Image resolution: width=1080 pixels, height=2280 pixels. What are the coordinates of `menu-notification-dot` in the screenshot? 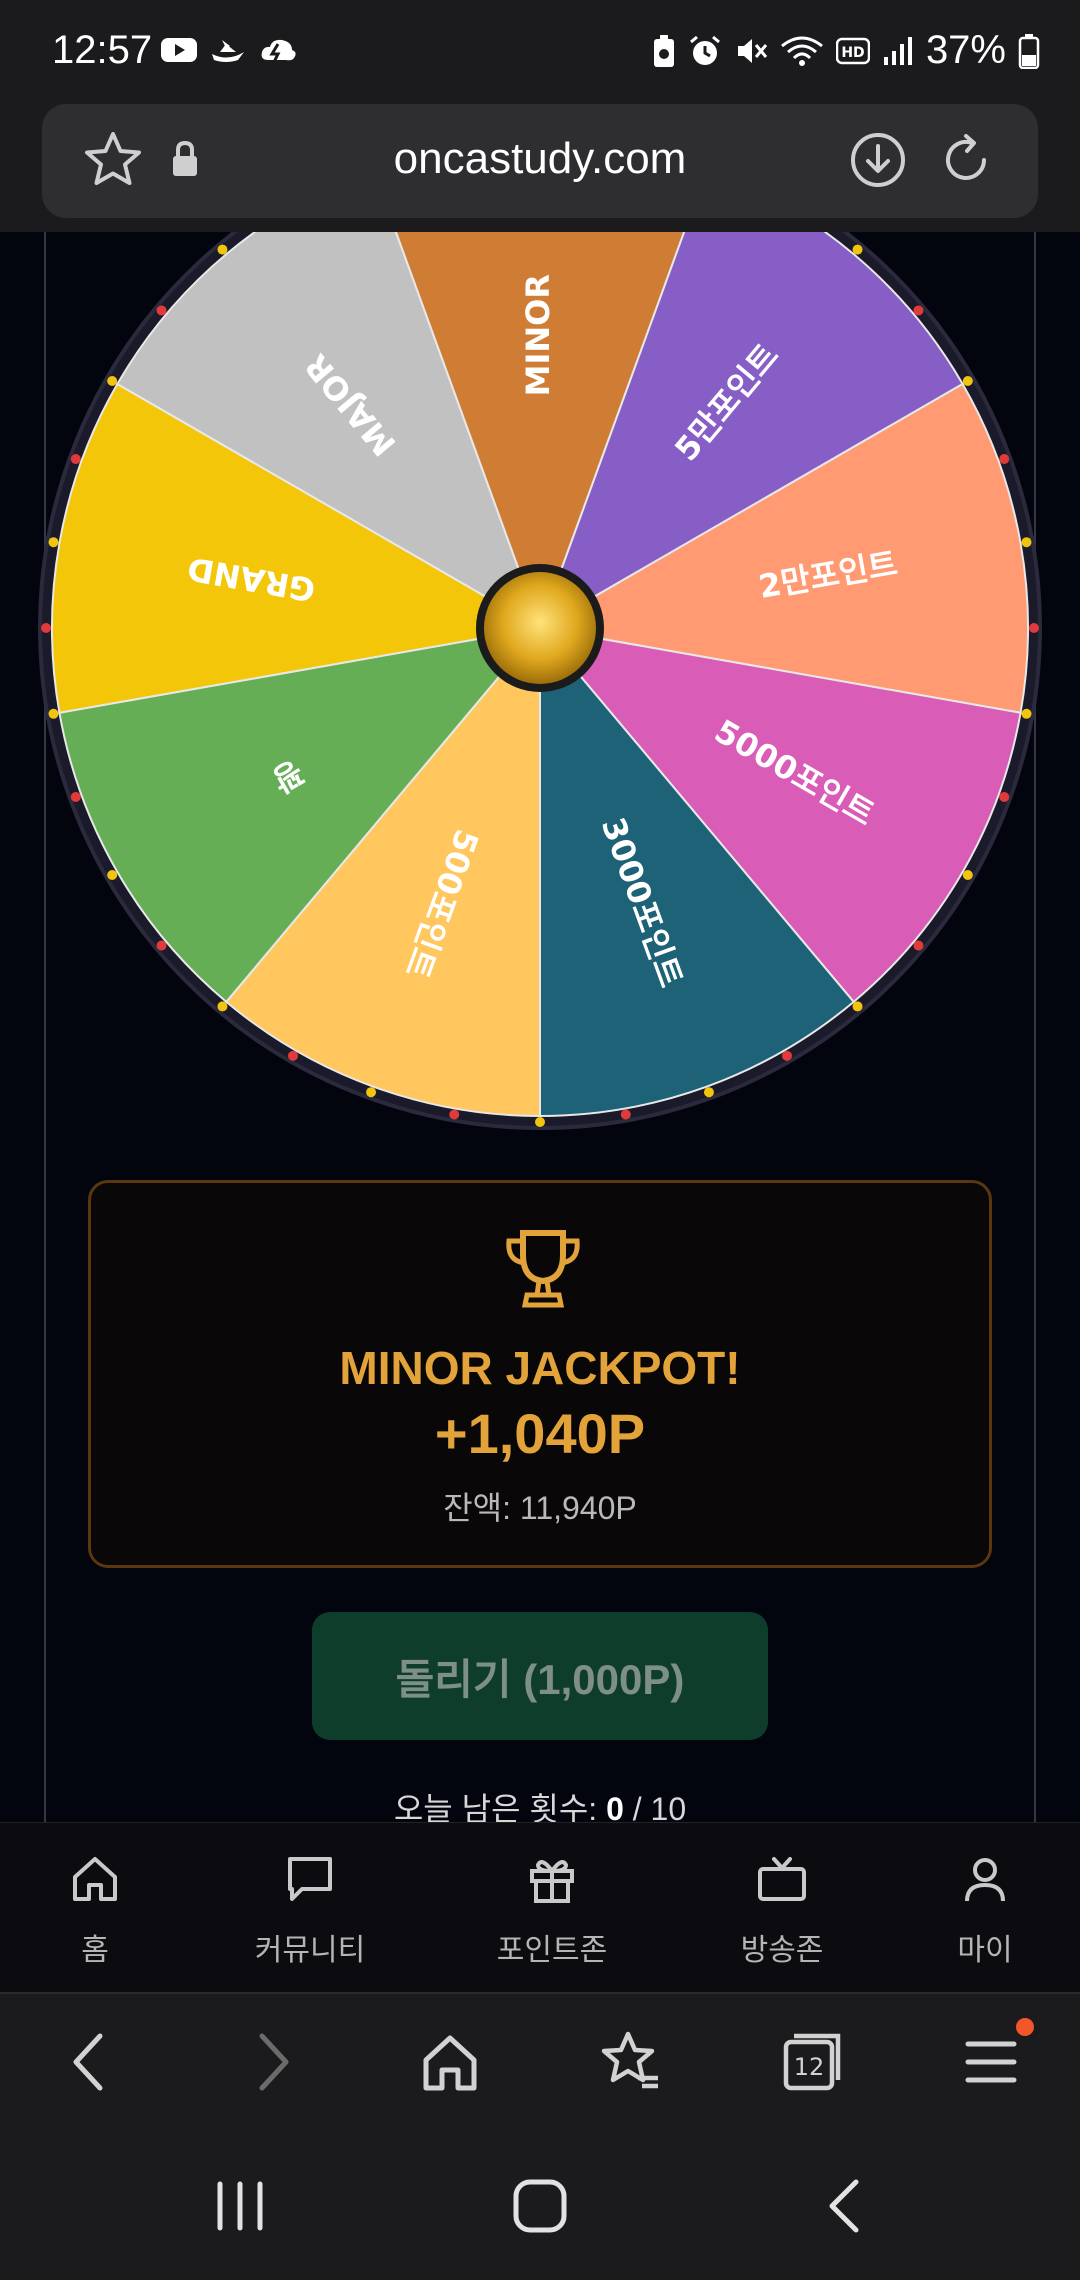 It's located at (1025, 2027).